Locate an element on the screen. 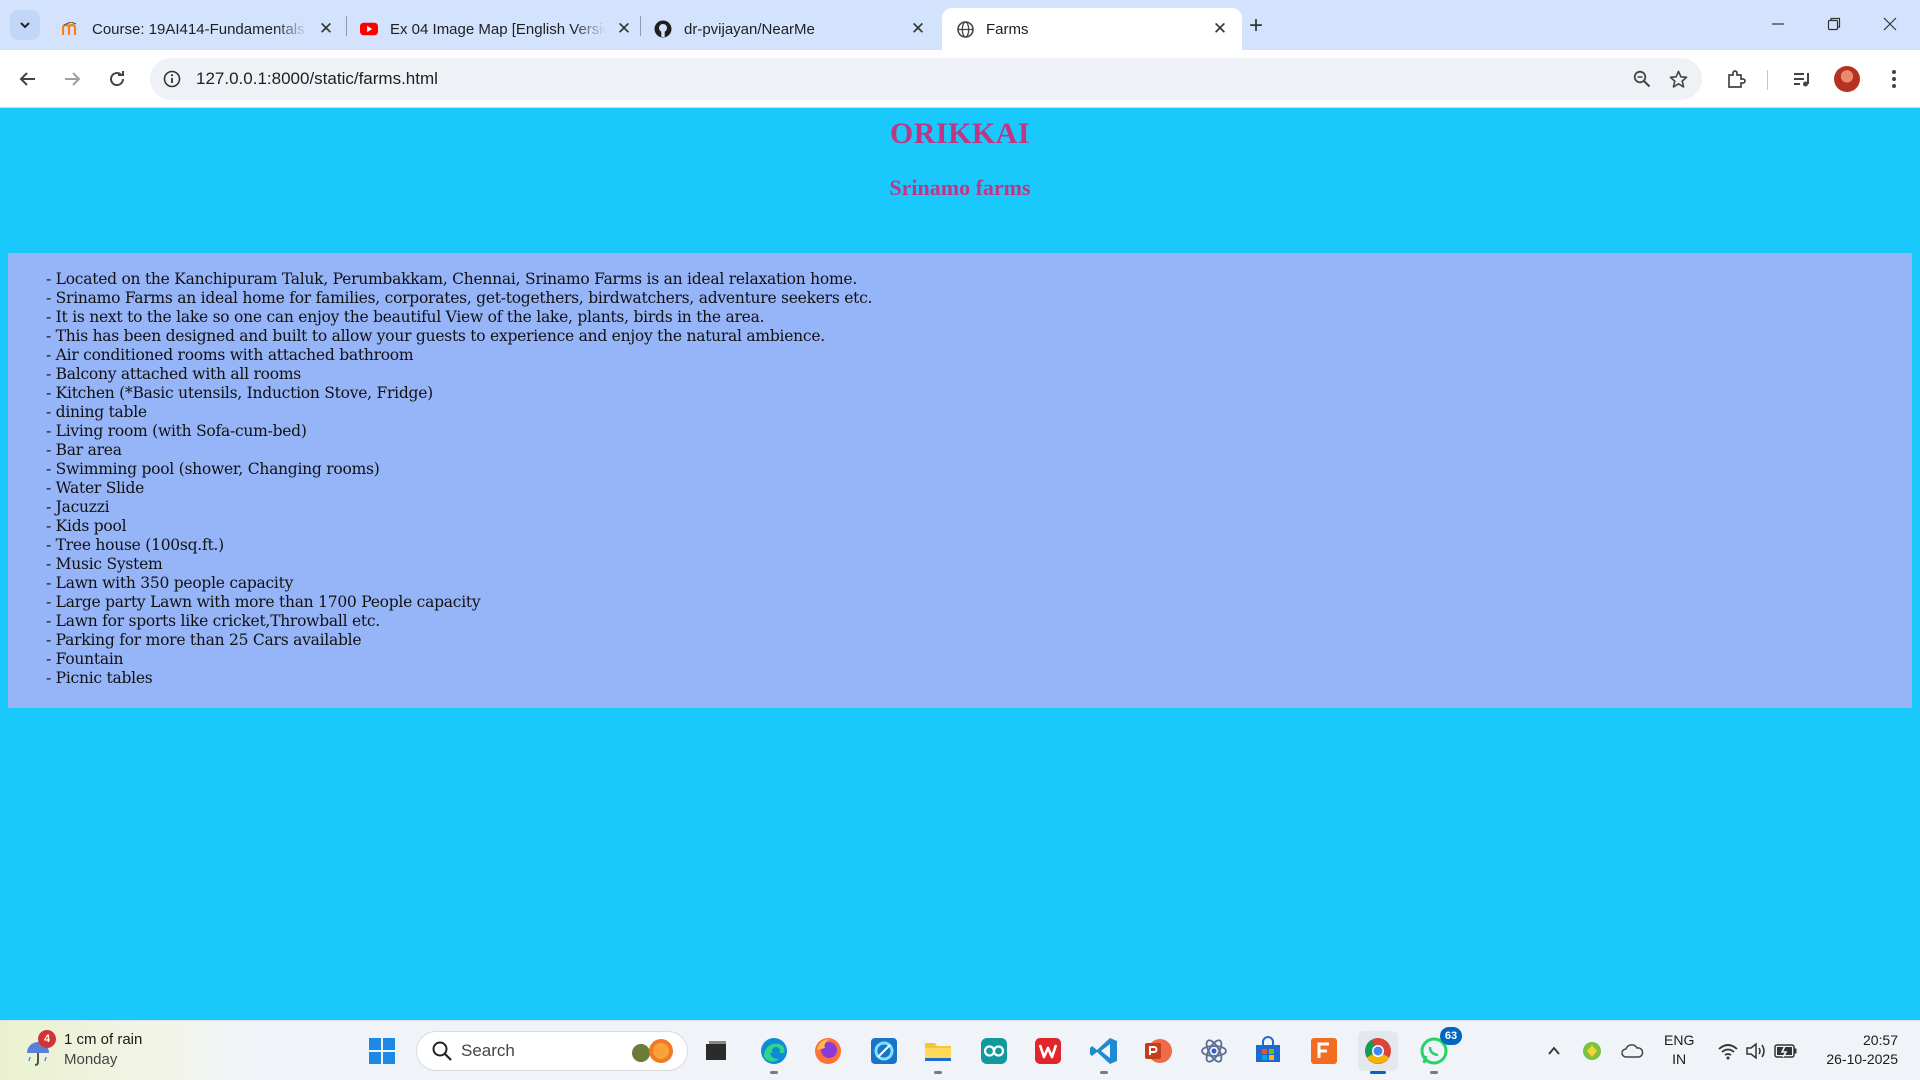 The height and width of the screenshot is (1080, 1920). battery-status is located at coordinates (1786, 1051).